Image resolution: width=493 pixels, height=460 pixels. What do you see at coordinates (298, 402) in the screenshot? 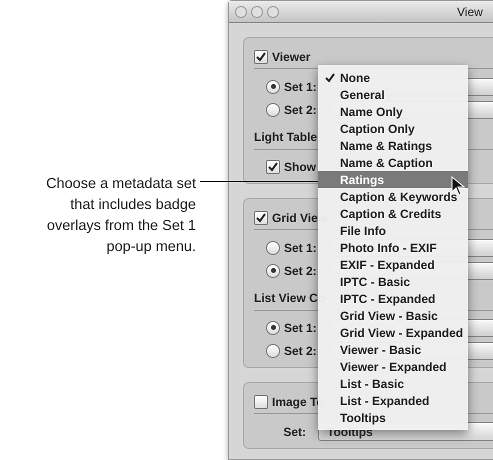
I see `checkbox-label: Image To` at bounding box center [298, 402].